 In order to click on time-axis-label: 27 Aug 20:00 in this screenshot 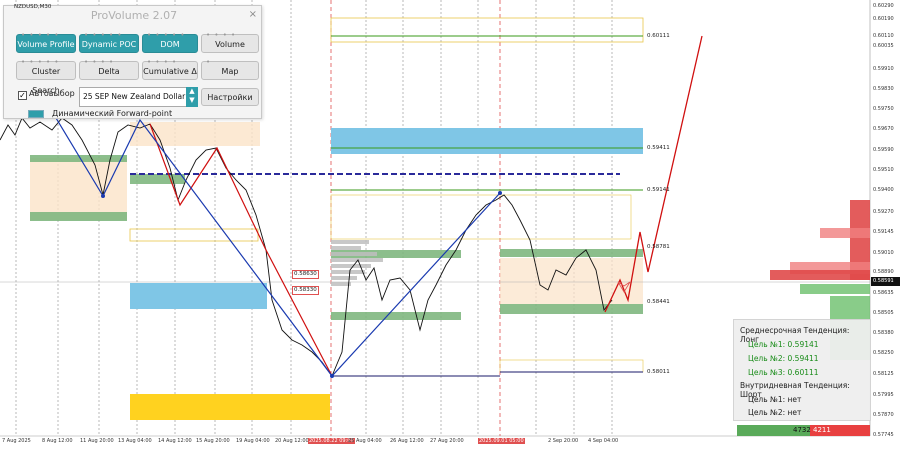, I will do `click(447, 441)`.